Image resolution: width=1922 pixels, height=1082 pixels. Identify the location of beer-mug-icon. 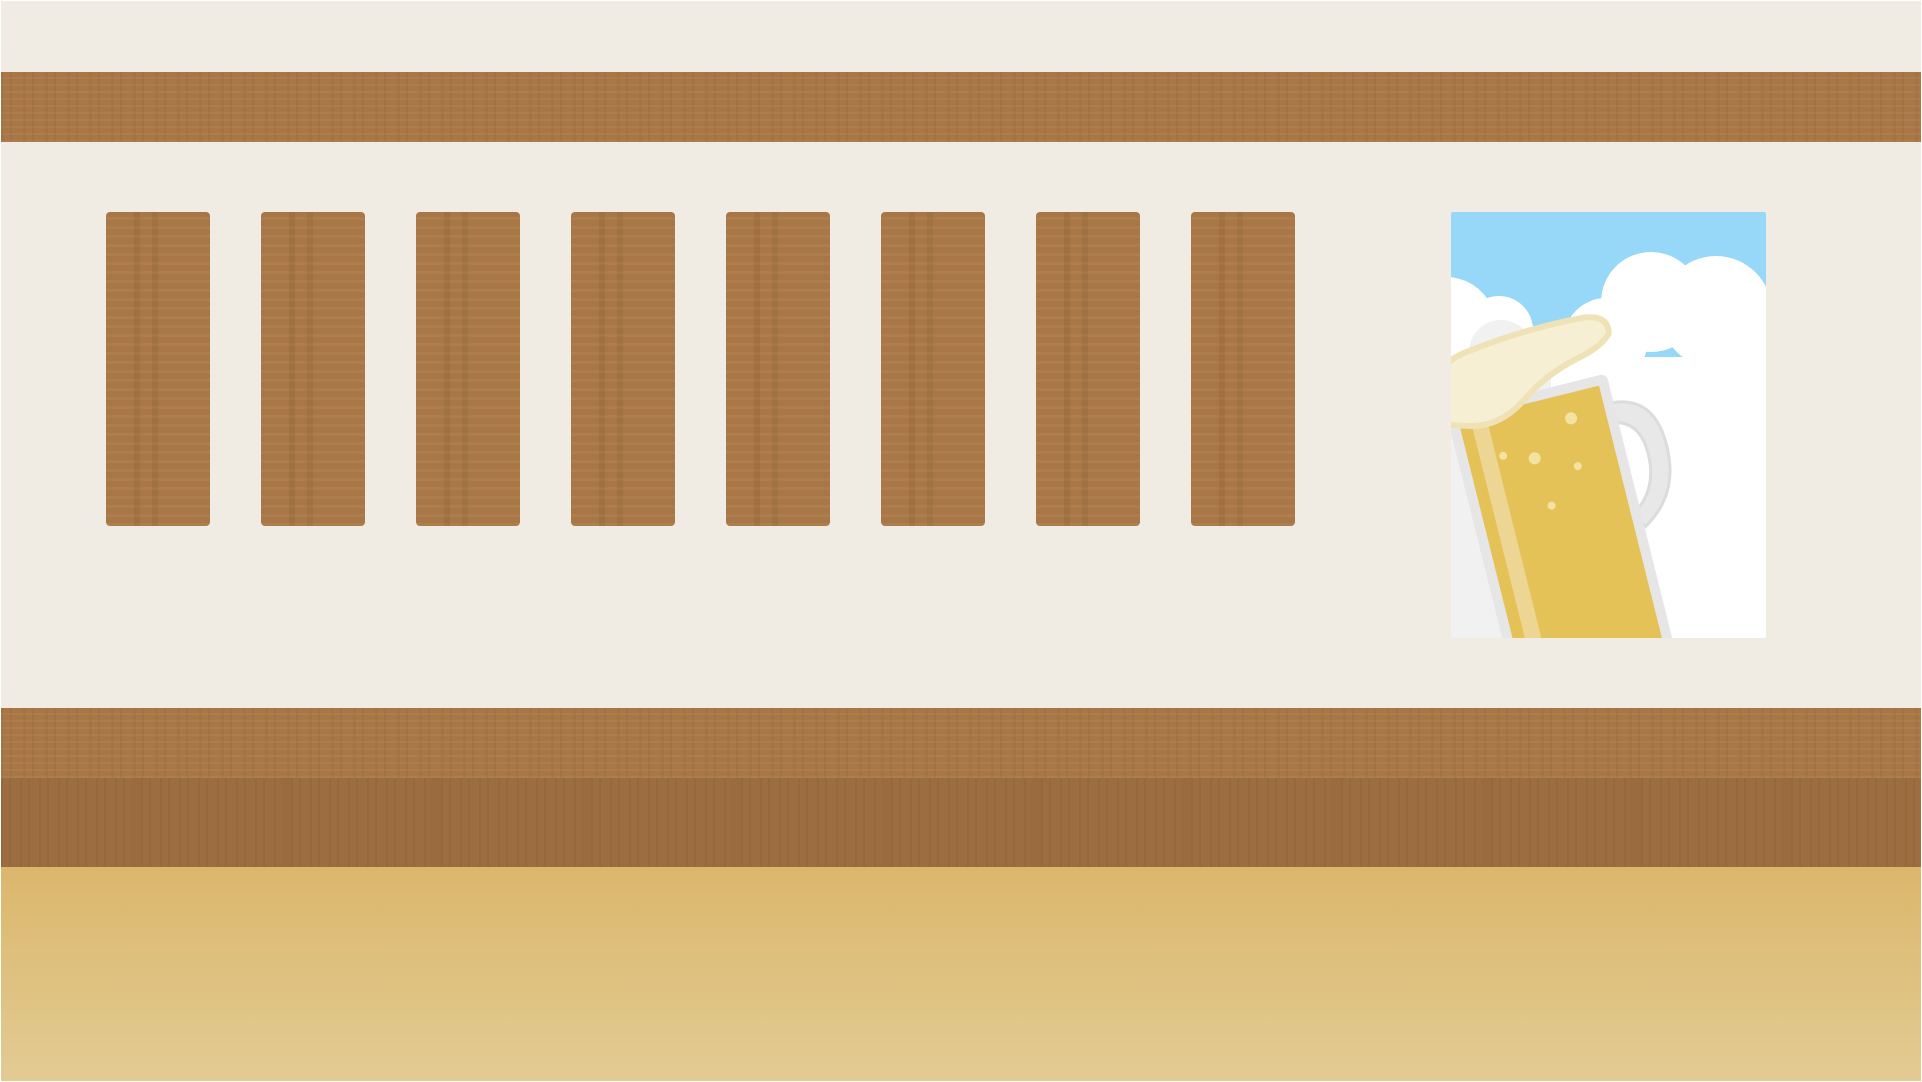
(1608, 425).